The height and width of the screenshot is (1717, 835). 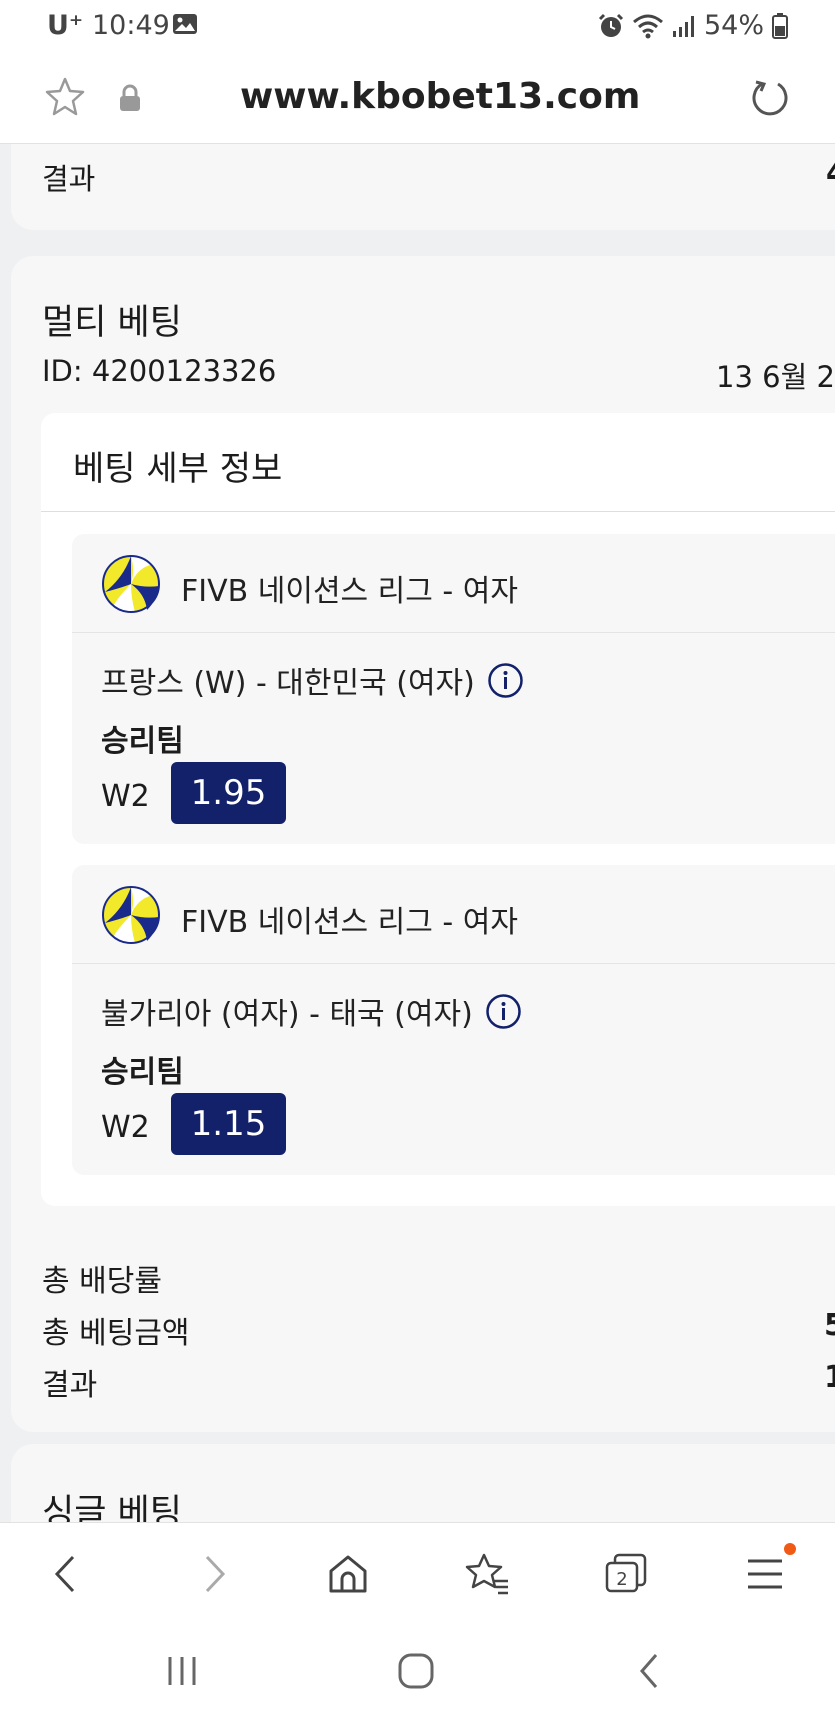 What do you see at coordinates (112, 1507) in the screenshot?
I see `card-title: 싱글 베팅` at bounding box center [112, 1507].